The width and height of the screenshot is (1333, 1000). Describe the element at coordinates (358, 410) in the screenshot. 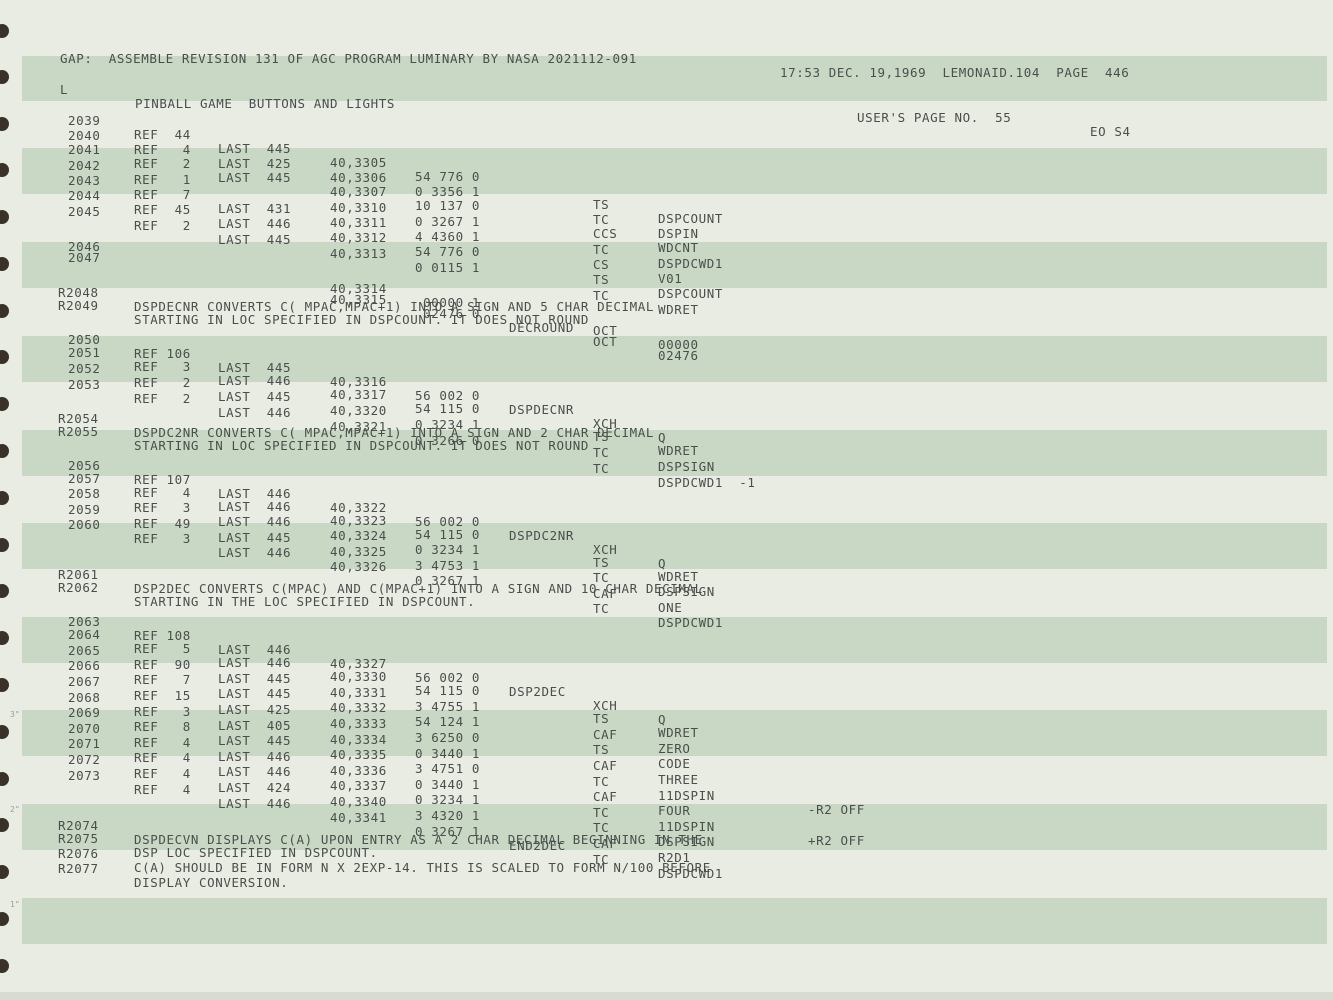

I see `address: 40,3320` at that location.